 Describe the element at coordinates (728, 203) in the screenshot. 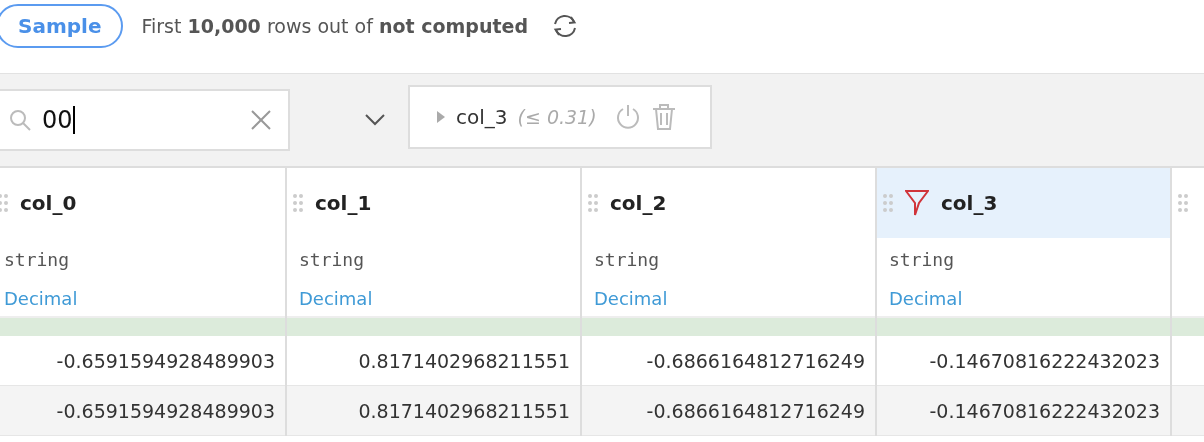

I see `column-header: col_2` at that location.